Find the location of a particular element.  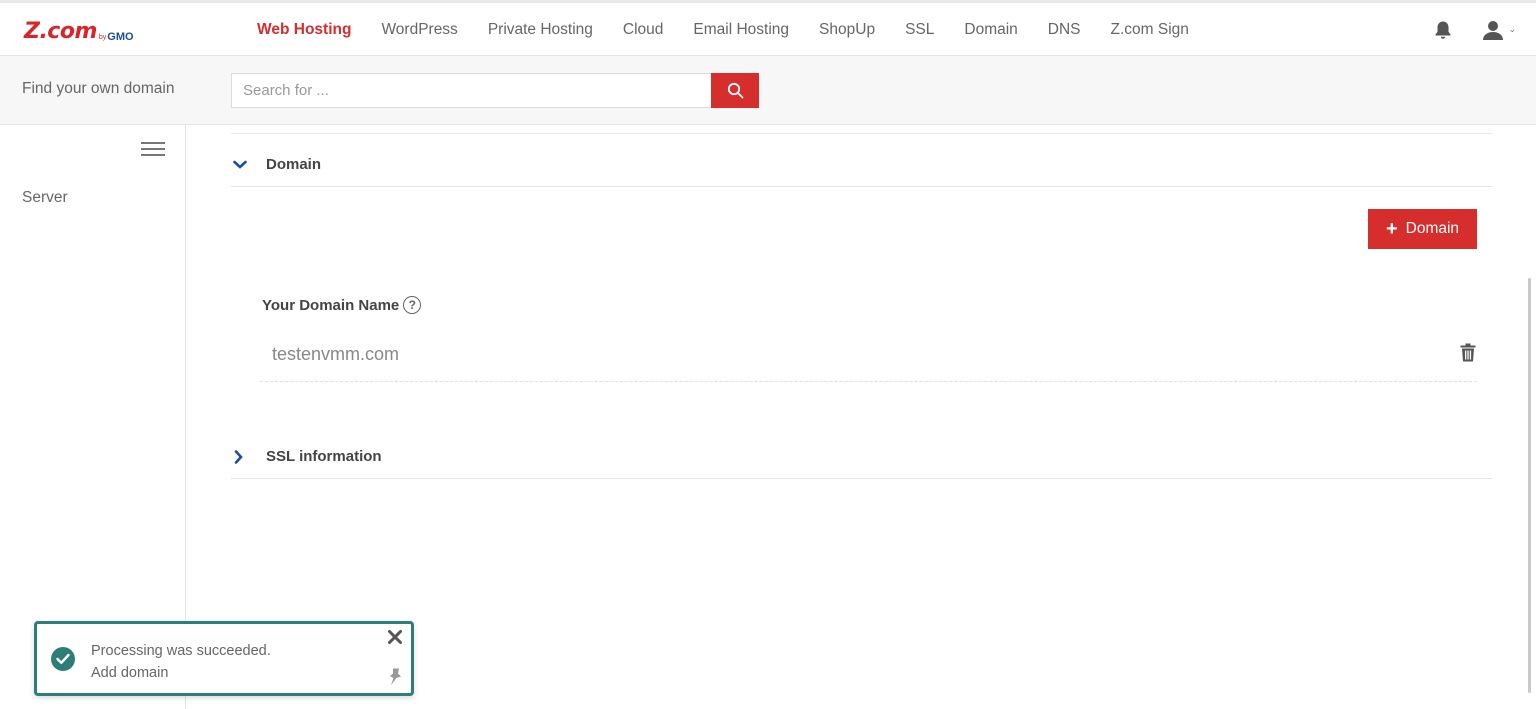

user-icon is located at coordinates (1493, 30).